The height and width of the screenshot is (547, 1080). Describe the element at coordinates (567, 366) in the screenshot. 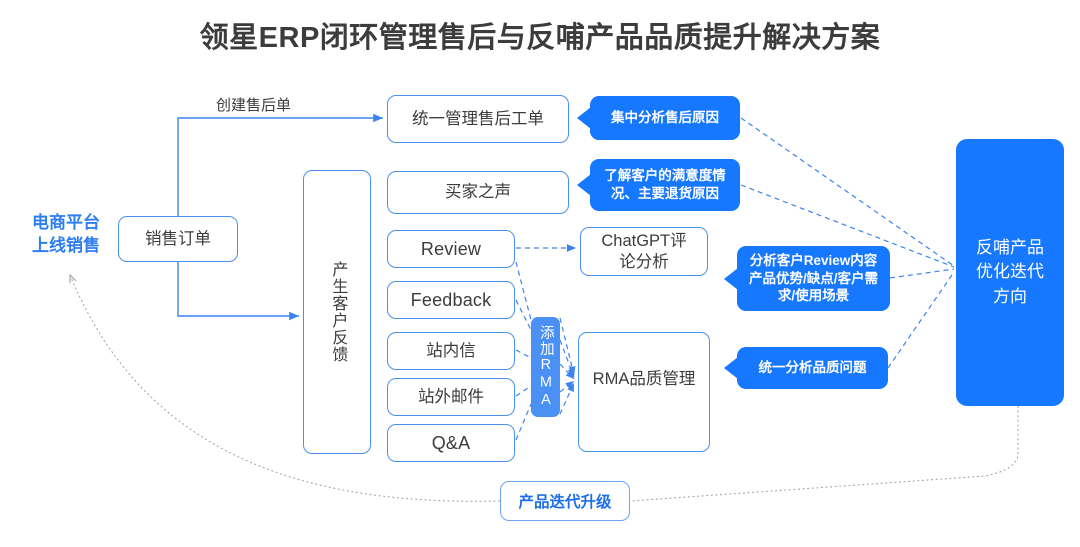

I see `edges-rma-to-quality` at that location.